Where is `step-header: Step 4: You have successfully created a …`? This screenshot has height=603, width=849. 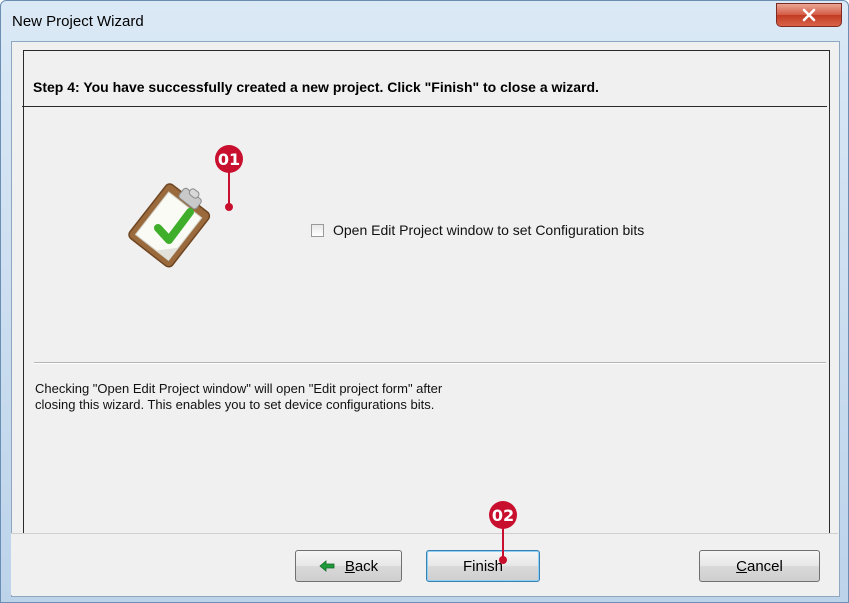
step-header: Step 4: You have successfully created a … is located at coordinates (316, 87).